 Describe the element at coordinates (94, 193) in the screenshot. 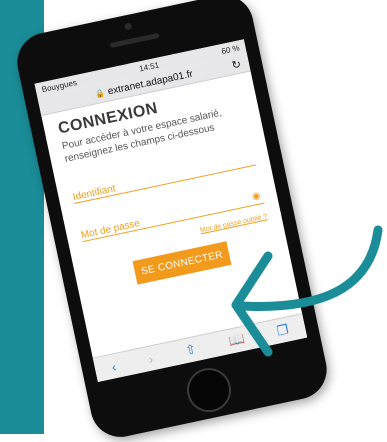

I see `username-placeholder: Identifiant` at that location.